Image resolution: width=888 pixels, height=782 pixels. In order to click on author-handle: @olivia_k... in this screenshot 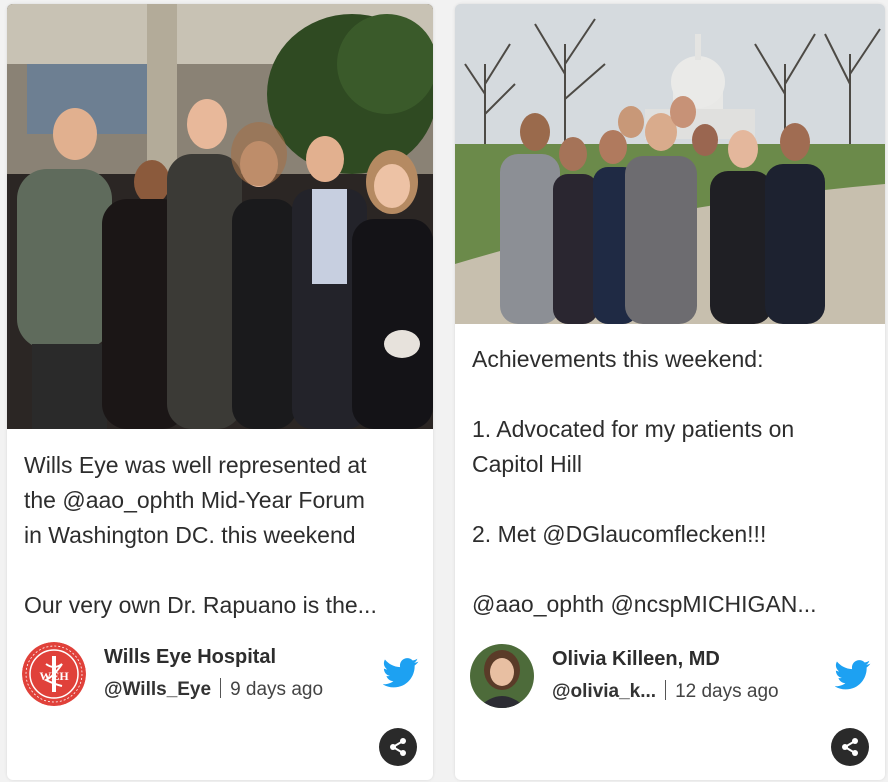, I will do `click(604, 691)`.